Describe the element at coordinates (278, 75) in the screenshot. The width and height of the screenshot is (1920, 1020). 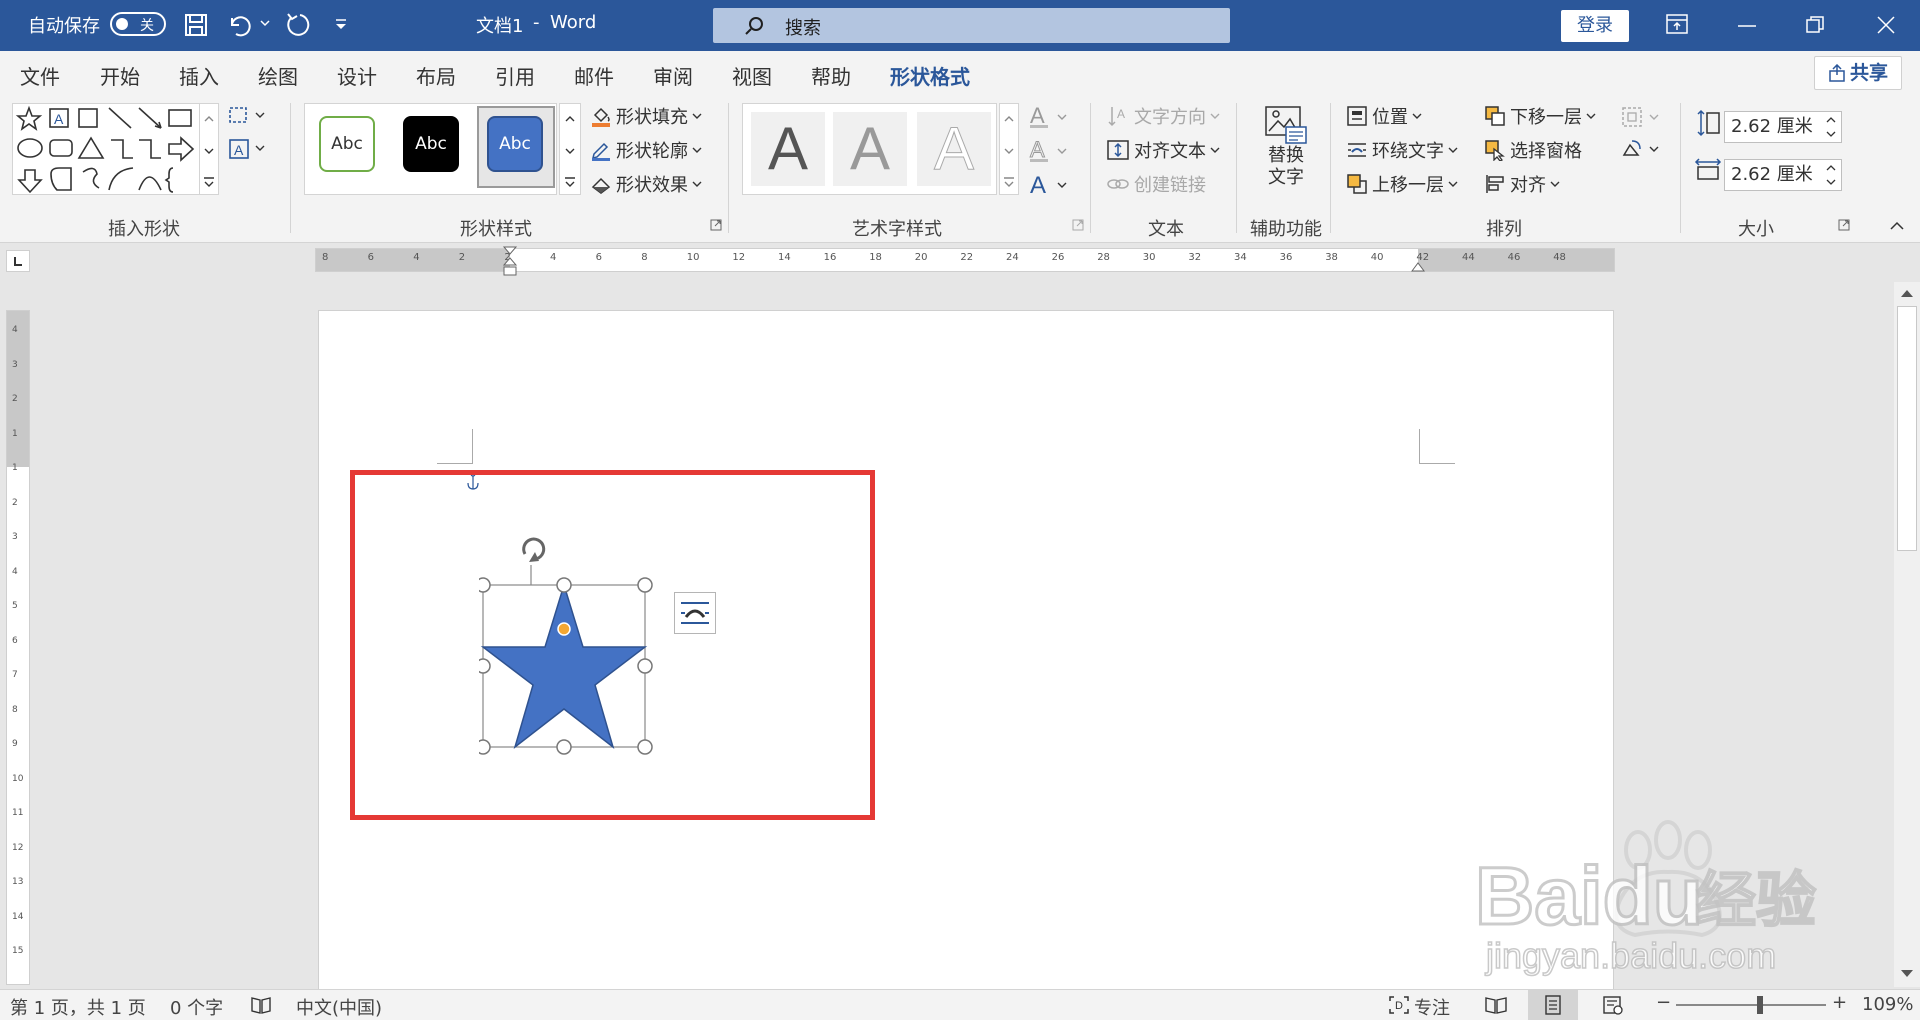
I see `tab-draw: 绘图` at that location.